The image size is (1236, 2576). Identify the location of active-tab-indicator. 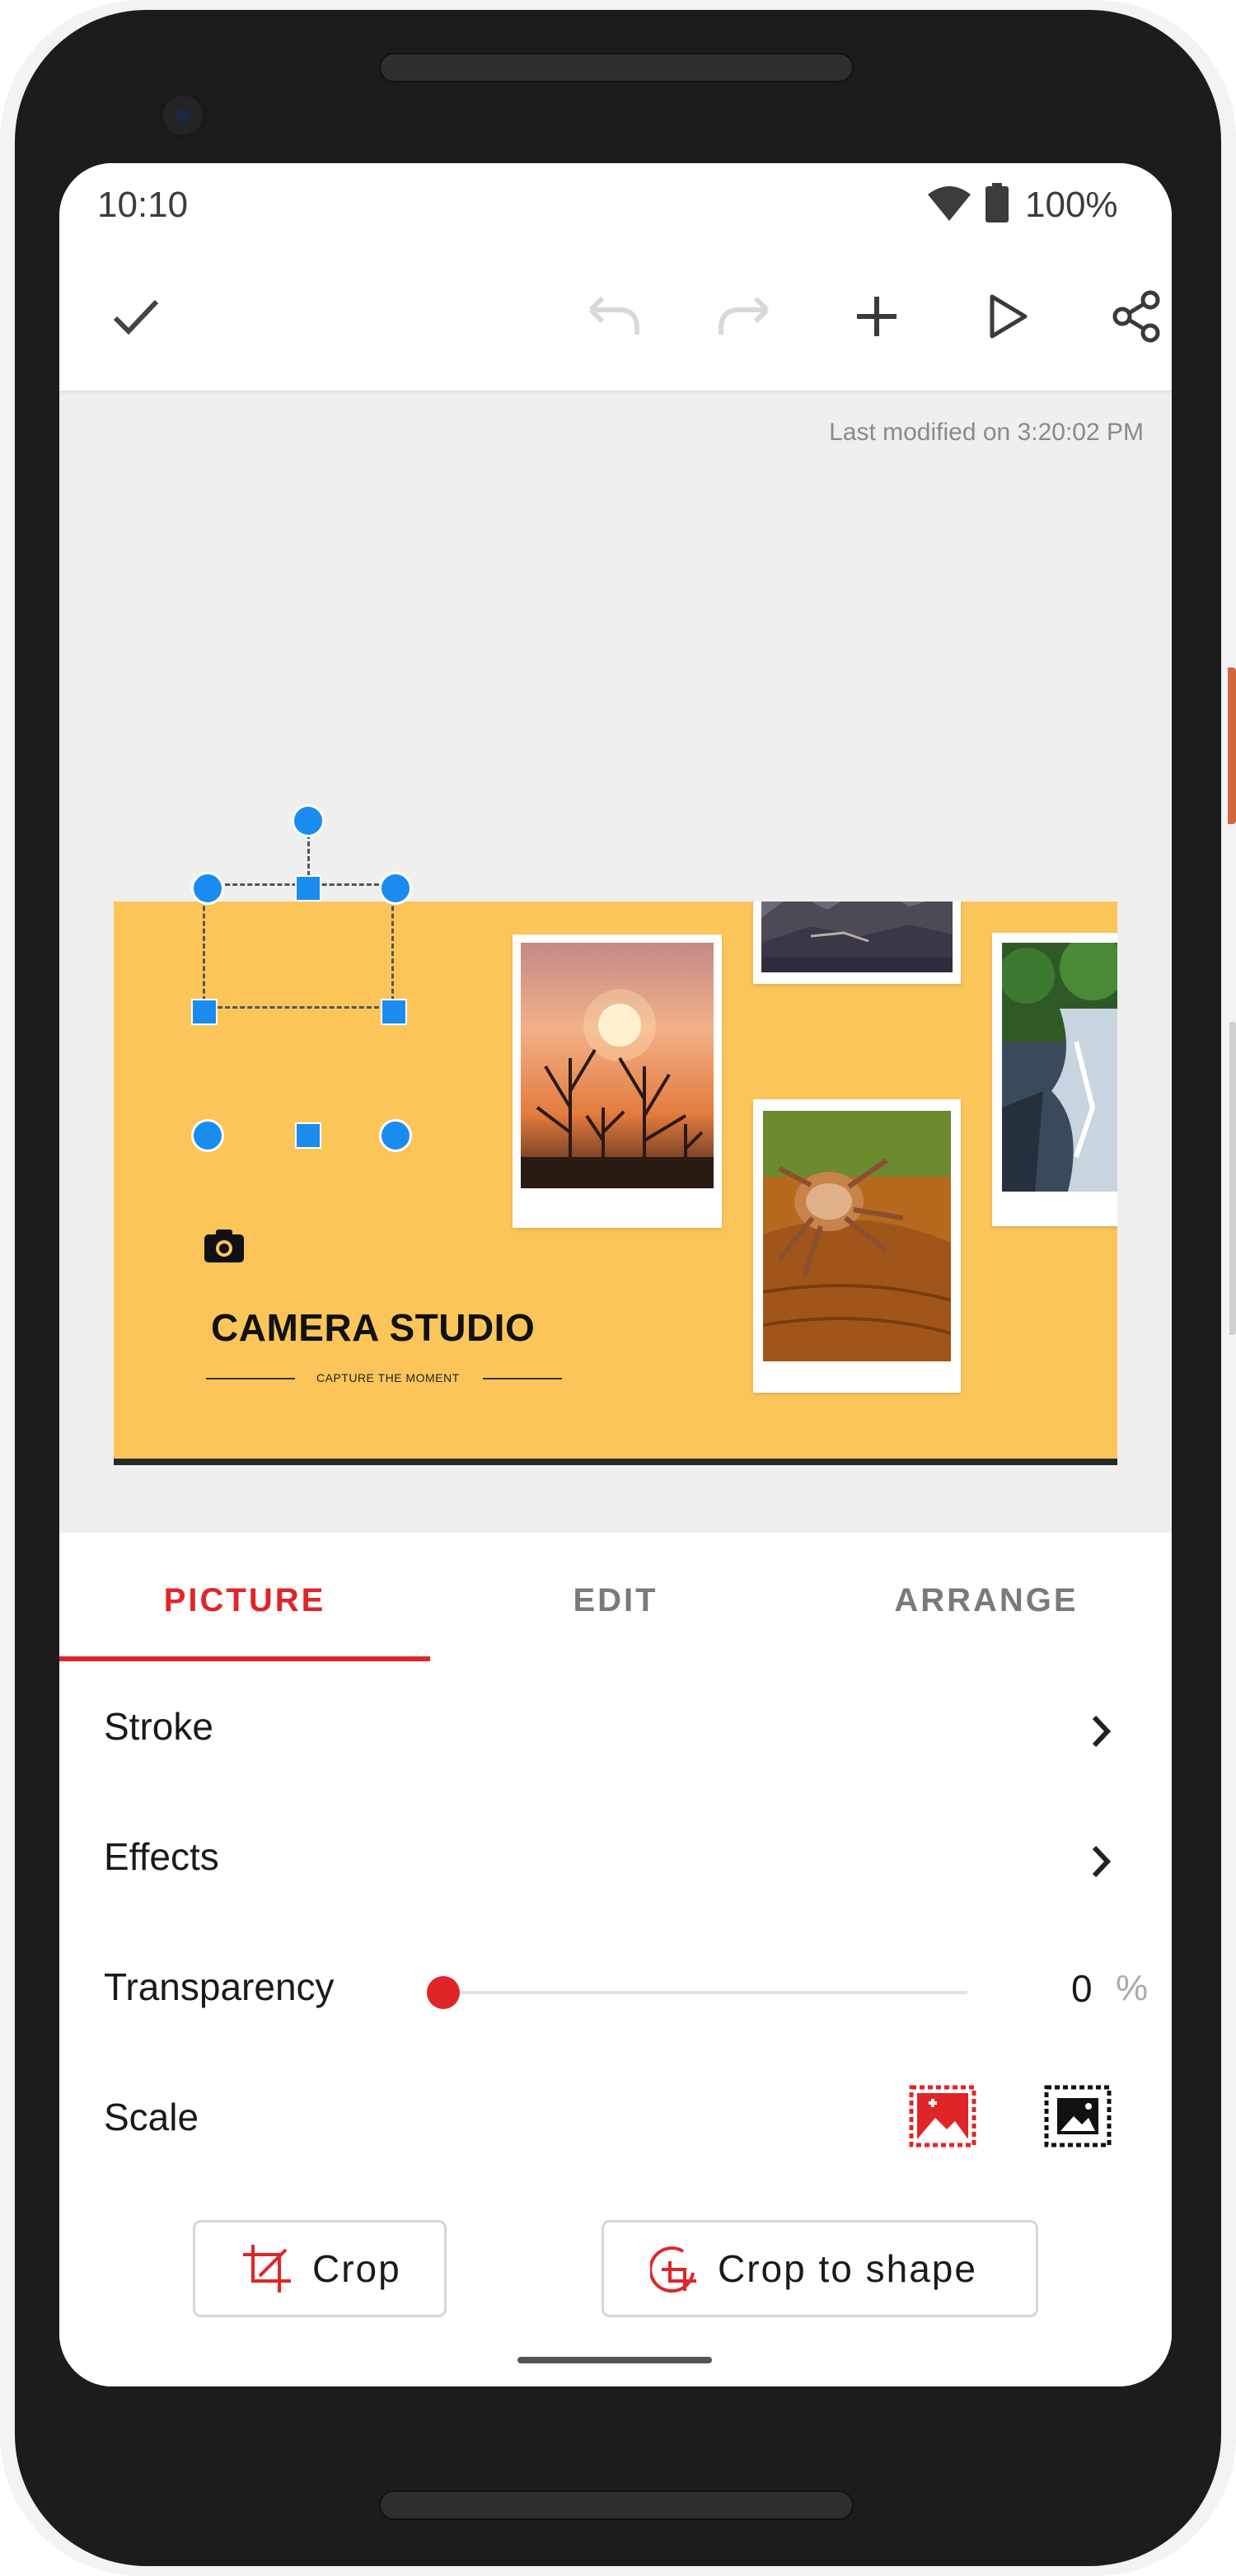
(244, 1658).